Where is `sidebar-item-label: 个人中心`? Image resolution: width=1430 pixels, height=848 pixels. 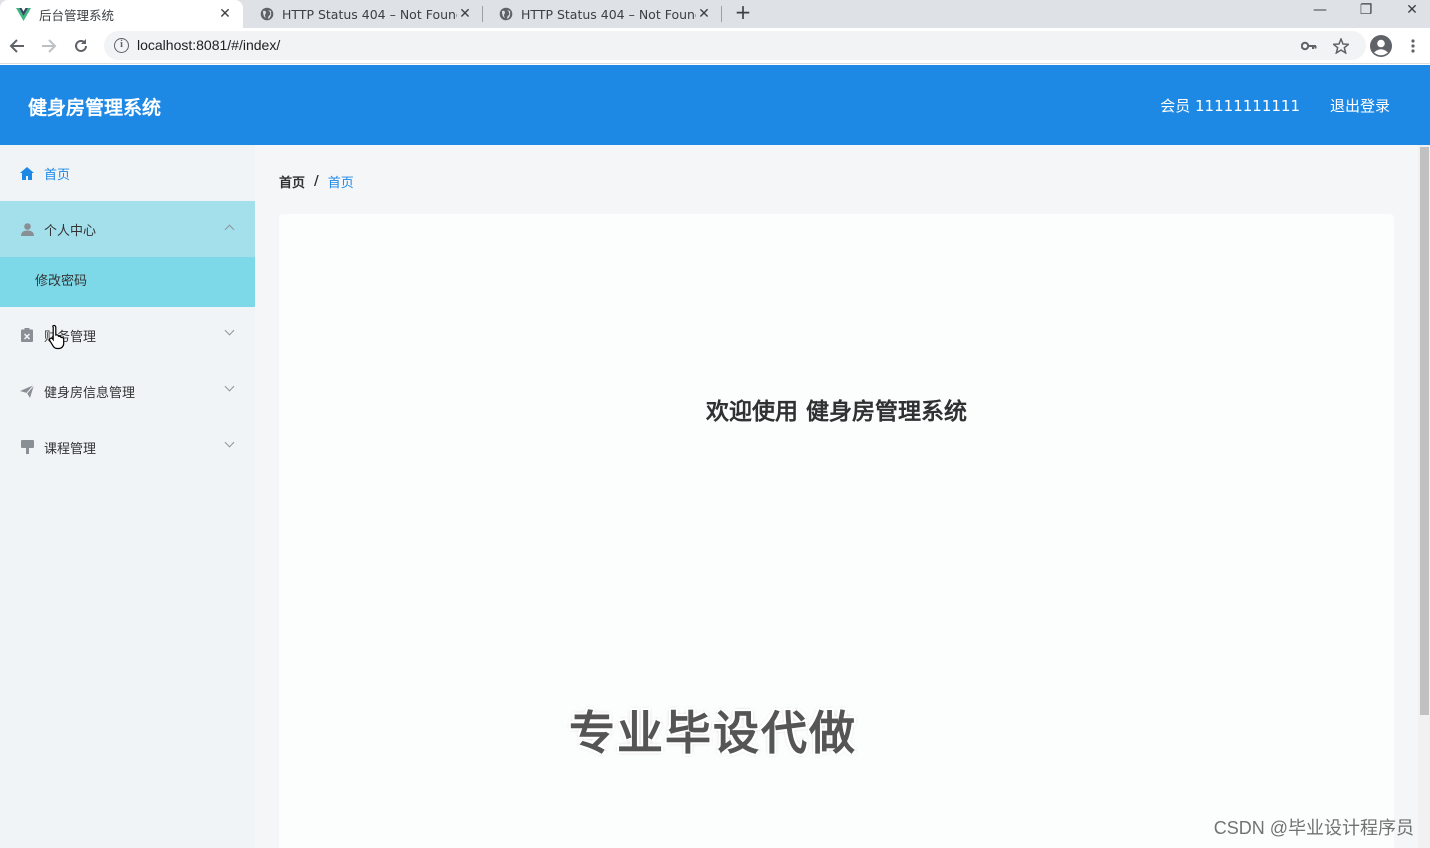 sidebar-item-label: 个人中心 is located at coordinates (70, 231).